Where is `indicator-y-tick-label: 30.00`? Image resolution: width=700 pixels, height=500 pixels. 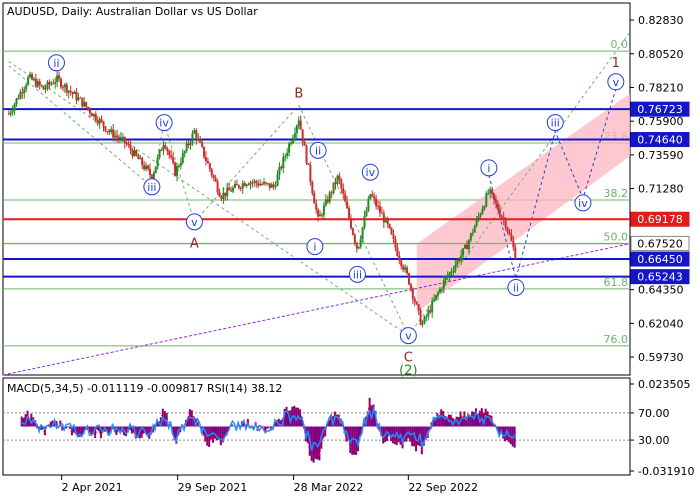 indicator-y-tick-label: 30.00 is located at coordinates (654, 440).